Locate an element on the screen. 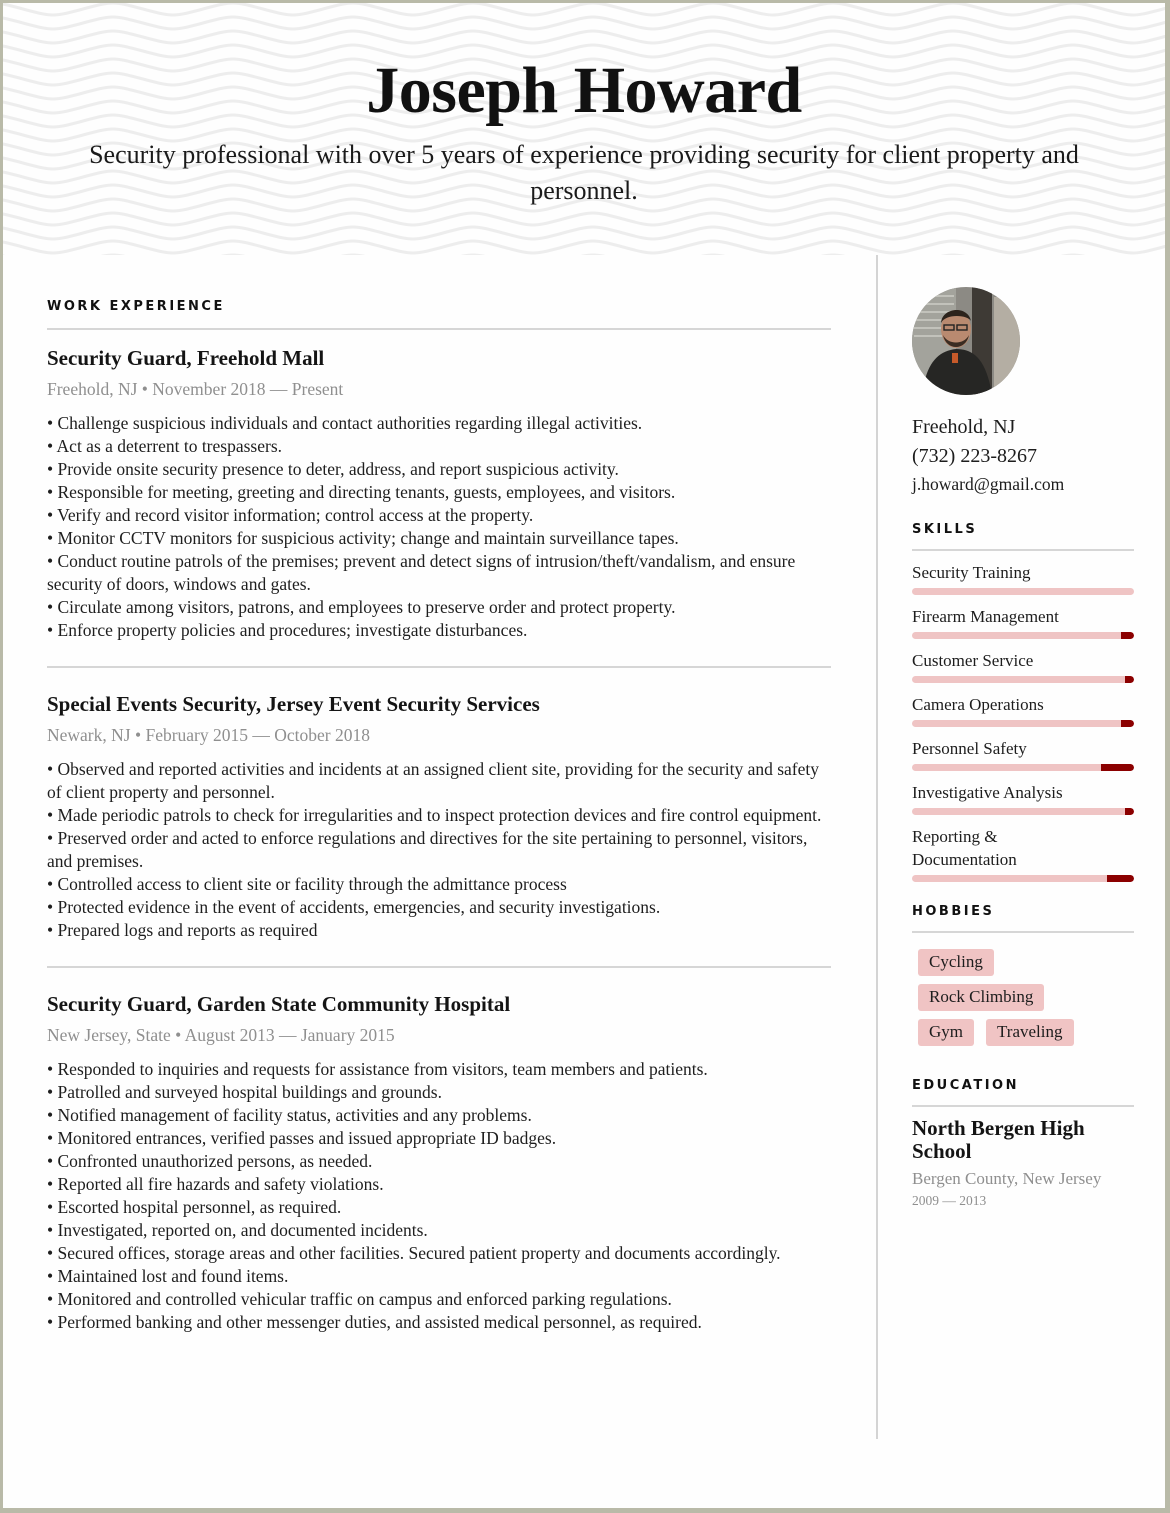 This screenshot has height=1513, width=1170. skill-label: Camera Operations is located at coordinates (978, 704).